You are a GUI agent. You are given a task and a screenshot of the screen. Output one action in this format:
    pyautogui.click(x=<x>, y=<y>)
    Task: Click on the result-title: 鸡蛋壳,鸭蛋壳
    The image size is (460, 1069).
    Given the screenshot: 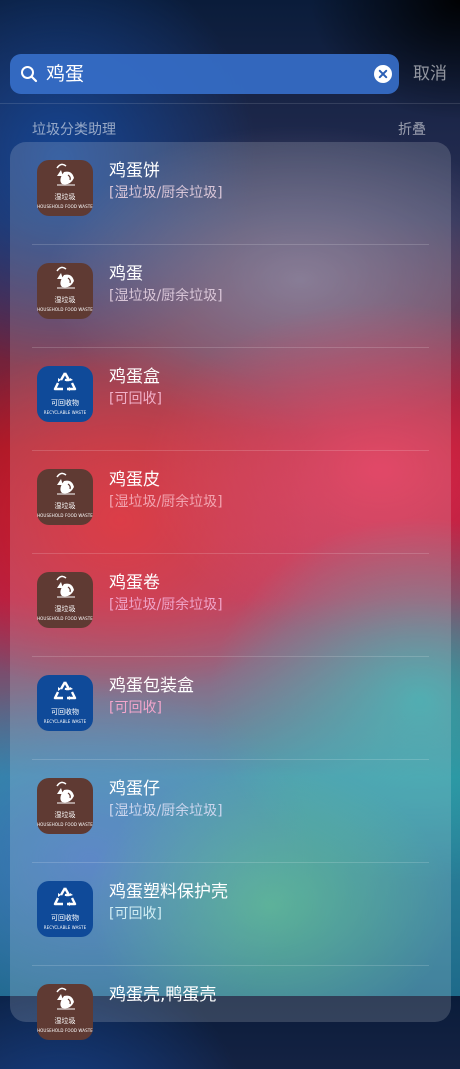 What is the action you would take?
    pyautogui.click(x=163, y=995)
    